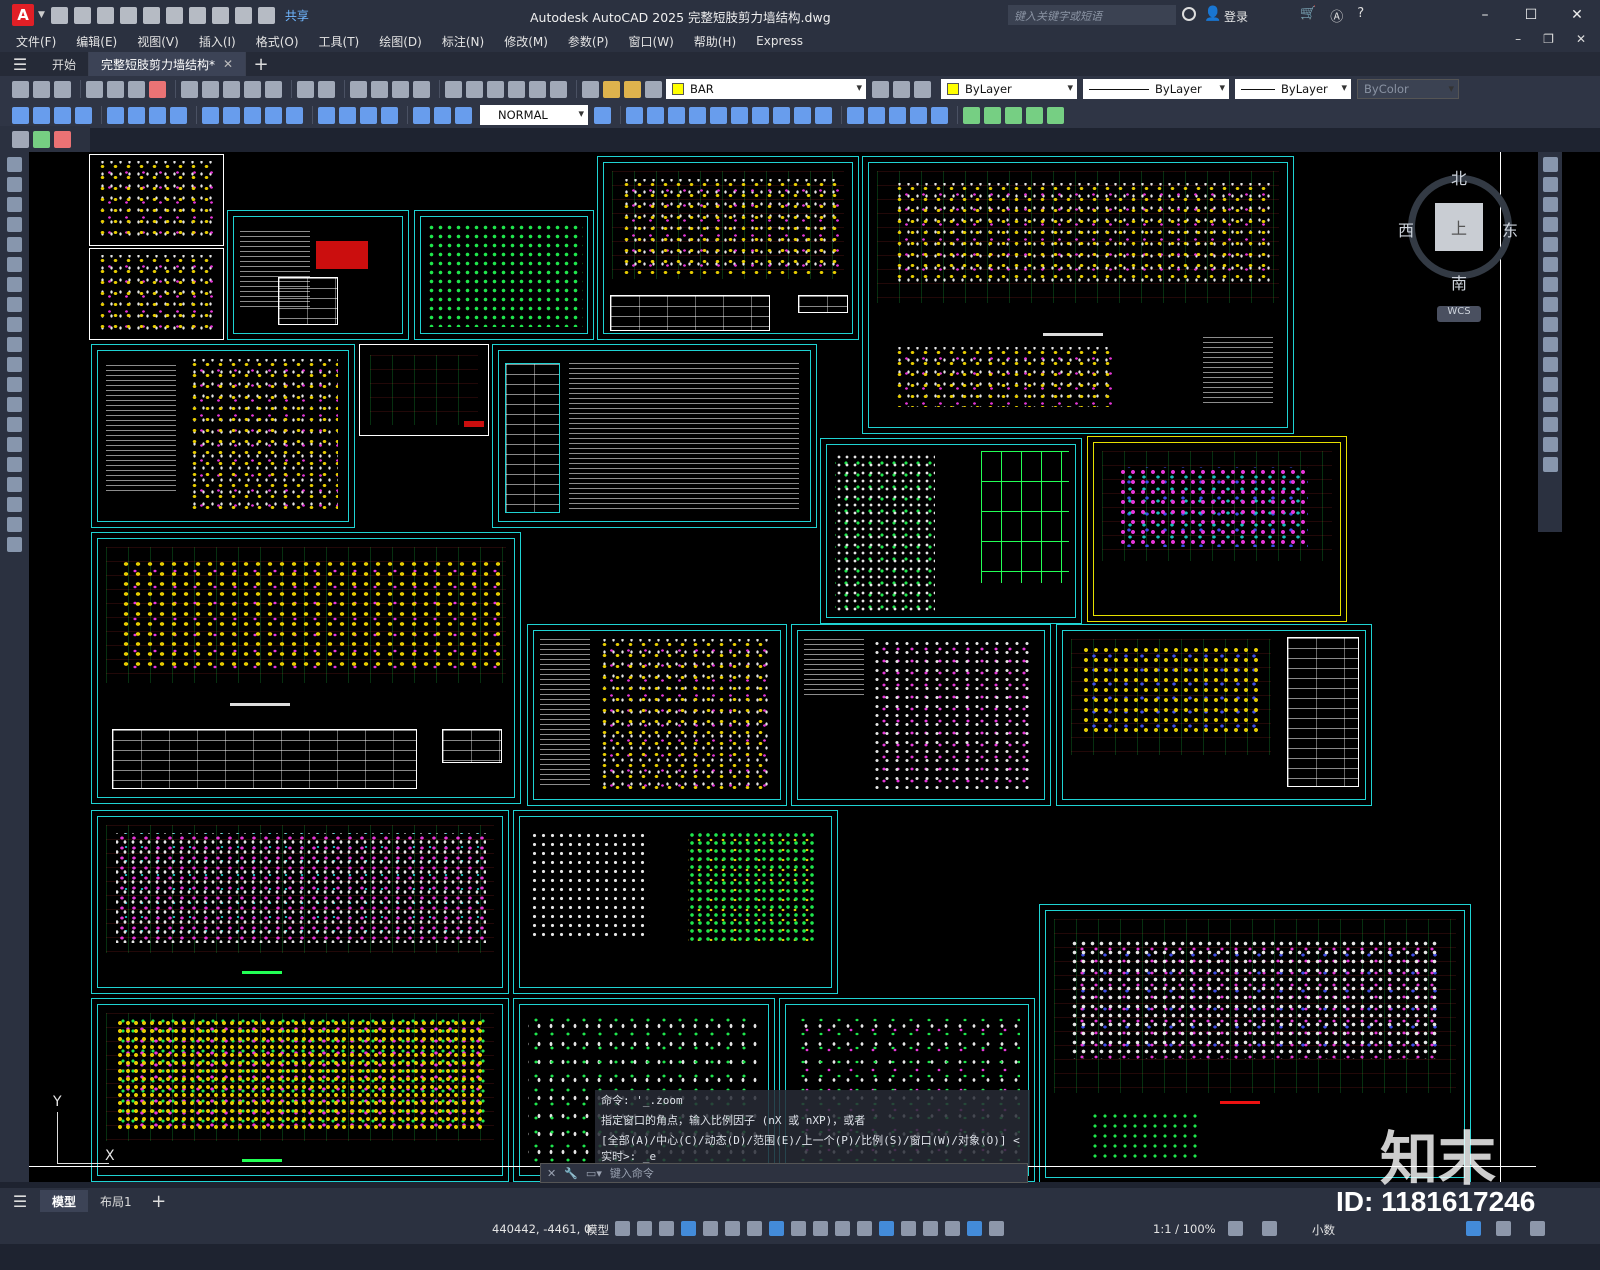 The height and width of the screenshot is (1270, 1600). I want to click on add-selected-icon, so click(14, 544).